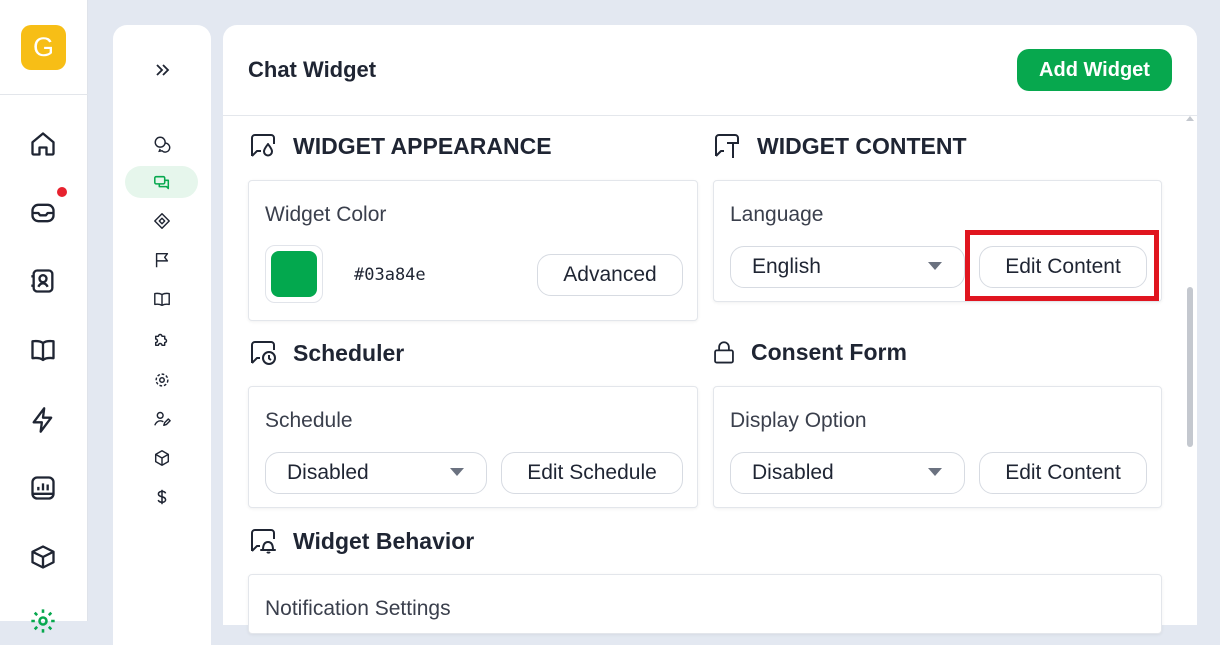 Image resolution: width=1220 pixels, height=645 pixels. What do you see at coordinates (1062, 265) in the screenshot?
I see `highlight-box` at bounding box center [1062, 265].